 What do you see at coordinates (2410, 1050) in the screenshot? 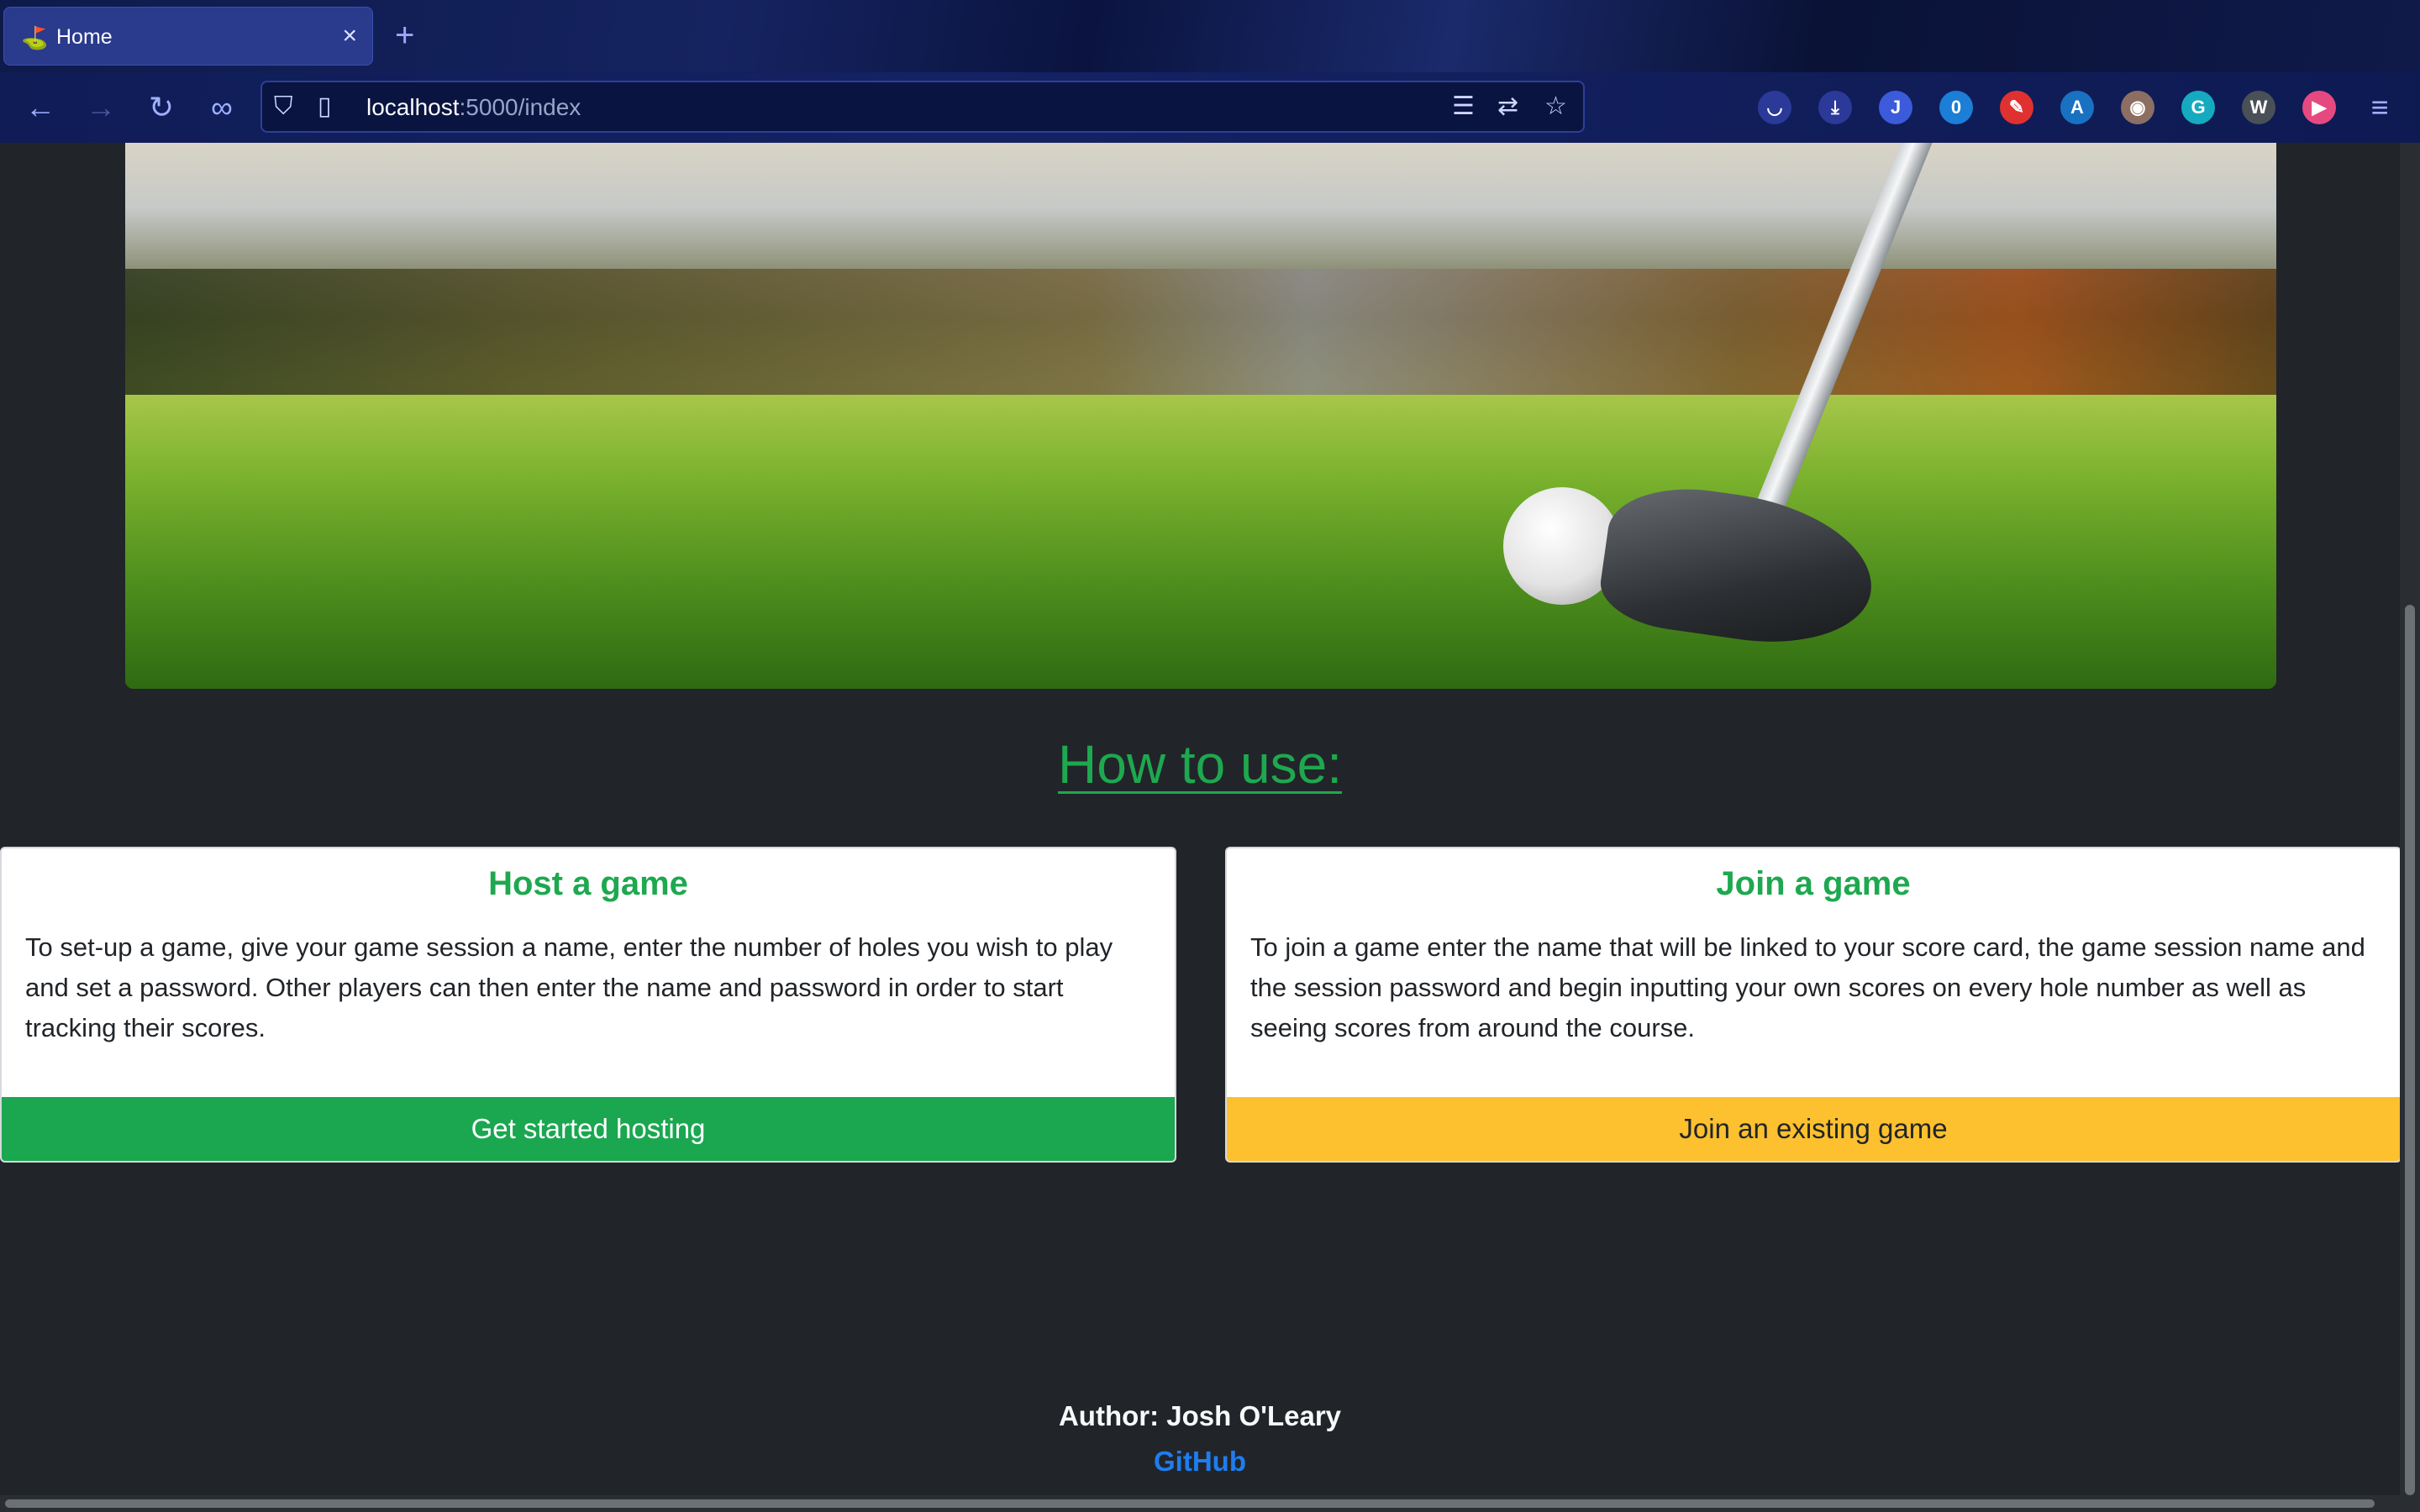
I see `vertical-scrollbar-thumb` at bounding box center [2410, 1050].